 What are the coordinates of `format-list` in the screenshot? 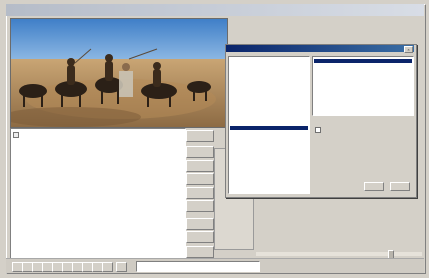 It's located at (363, 86).